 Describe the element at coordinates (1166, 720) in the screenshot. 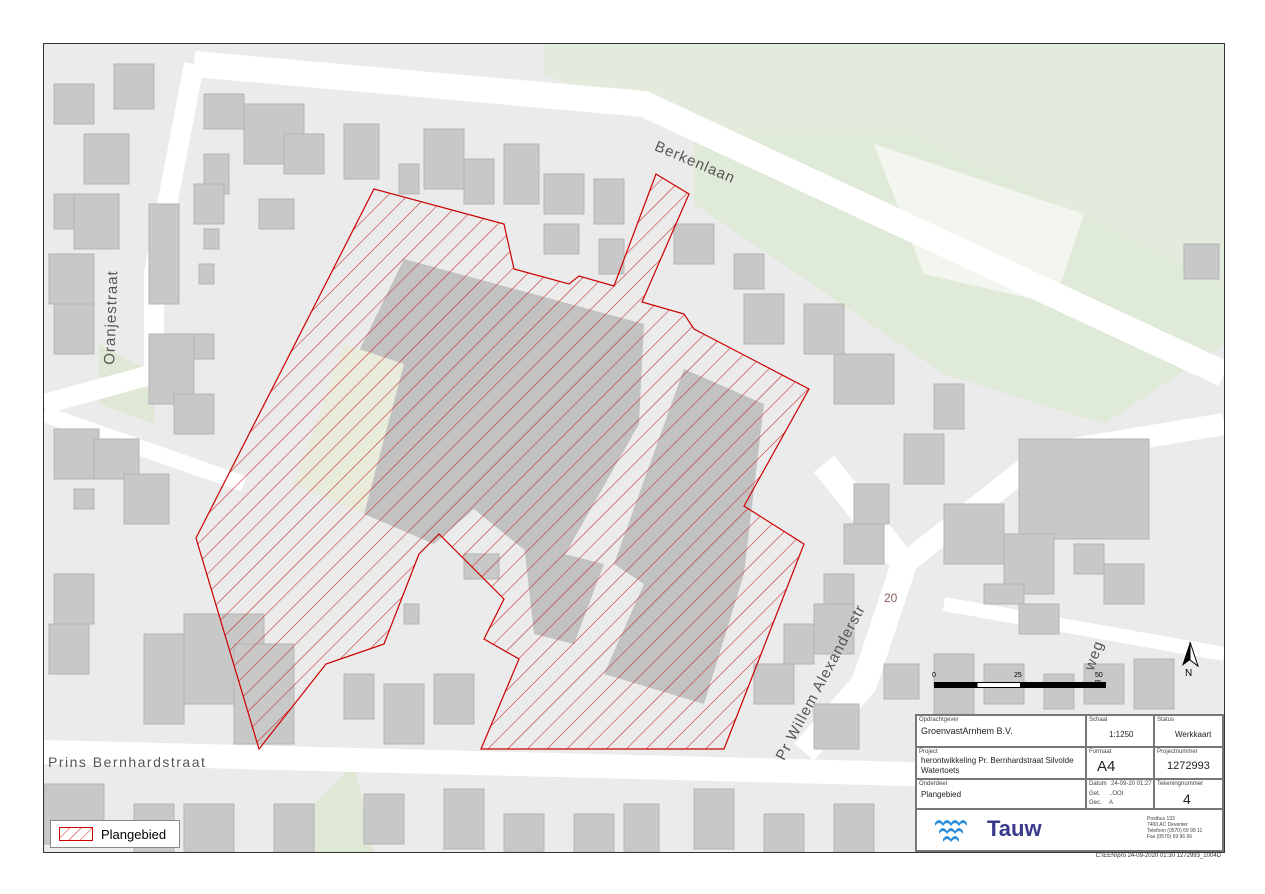

I see `tb-status-label: Status` at that location.